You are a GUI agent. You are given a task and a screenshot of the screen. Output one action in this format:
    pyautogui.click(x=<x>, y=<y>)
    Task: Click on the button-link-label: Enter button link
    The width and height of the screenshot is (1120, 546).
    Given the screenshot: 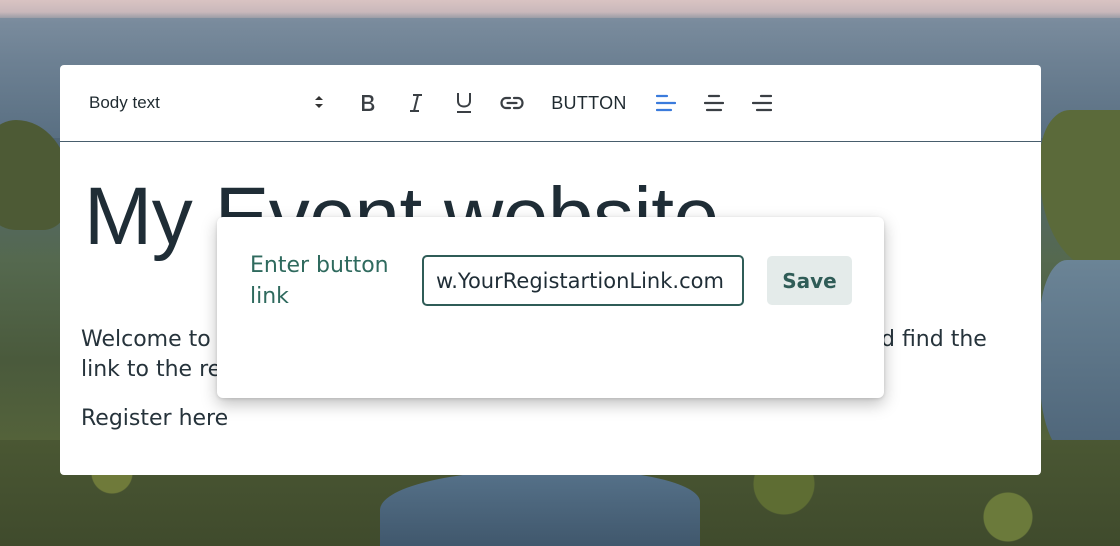 What is the action you would take?
    pyautogui.click(x=319, y=281)
    